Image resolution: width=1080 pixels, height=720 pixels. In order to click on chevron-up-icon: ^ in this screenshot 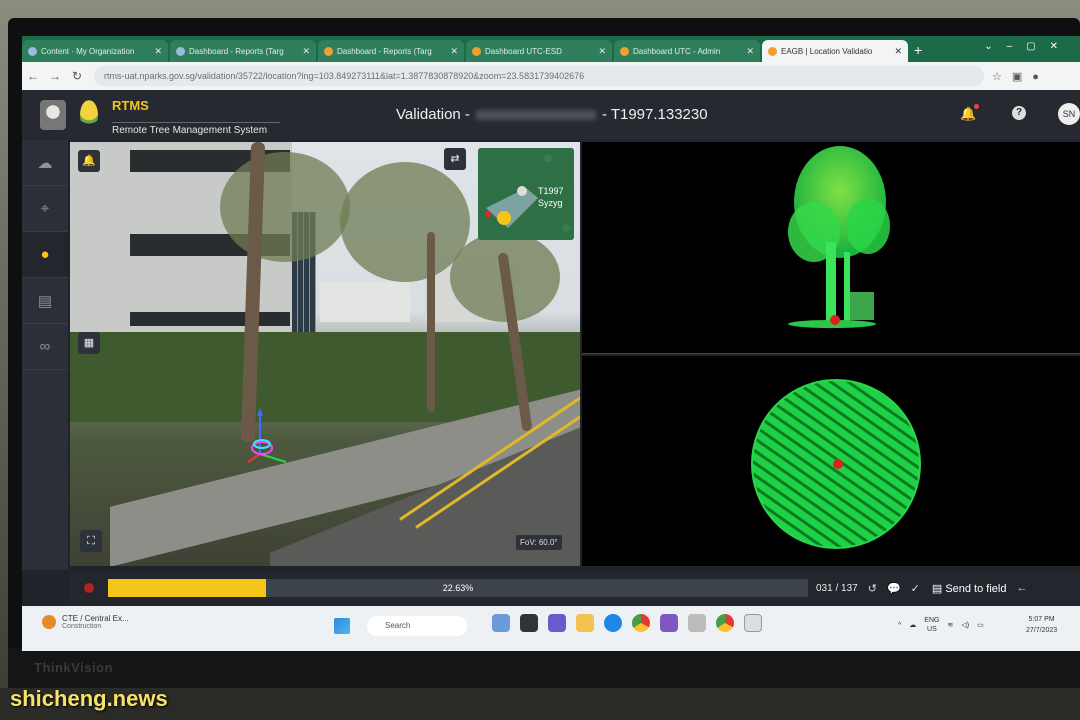, I will do `click(899, 625)`.